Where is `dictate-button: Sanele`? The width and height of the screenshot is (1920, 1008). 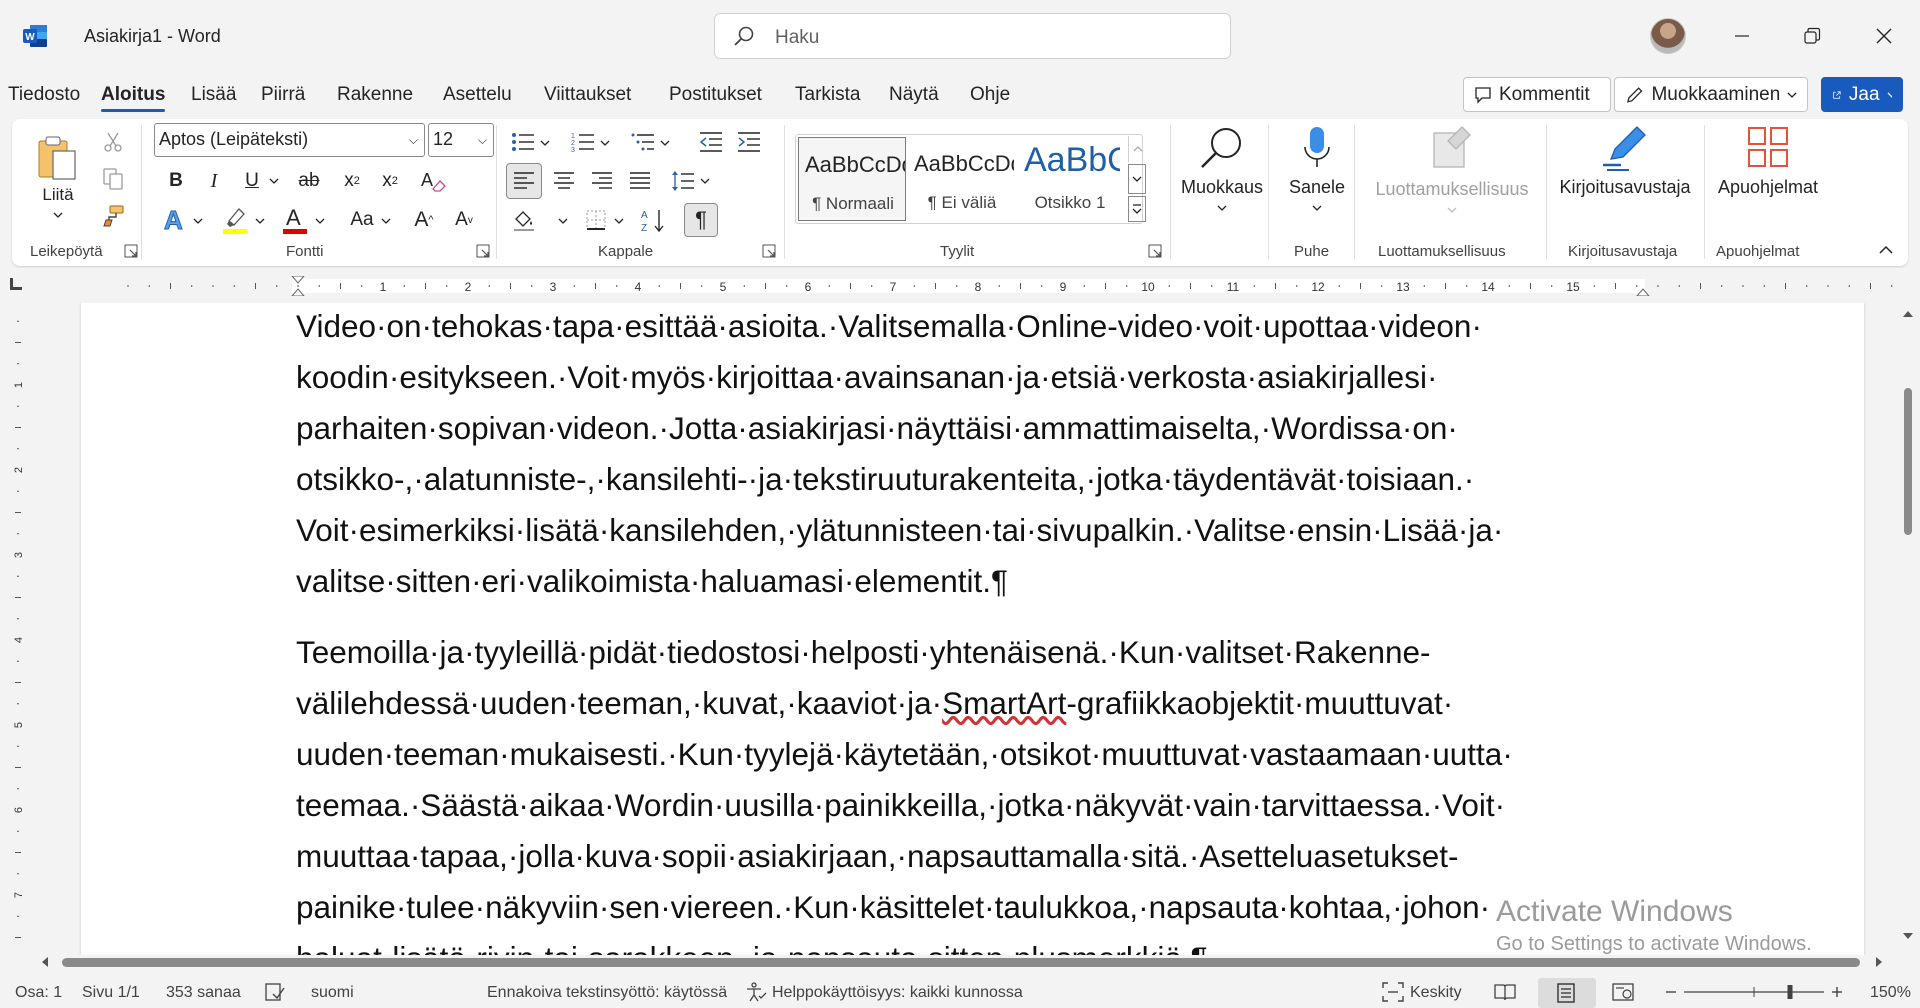
dictate-button: Sanele is located at coordinates (1317, 180).